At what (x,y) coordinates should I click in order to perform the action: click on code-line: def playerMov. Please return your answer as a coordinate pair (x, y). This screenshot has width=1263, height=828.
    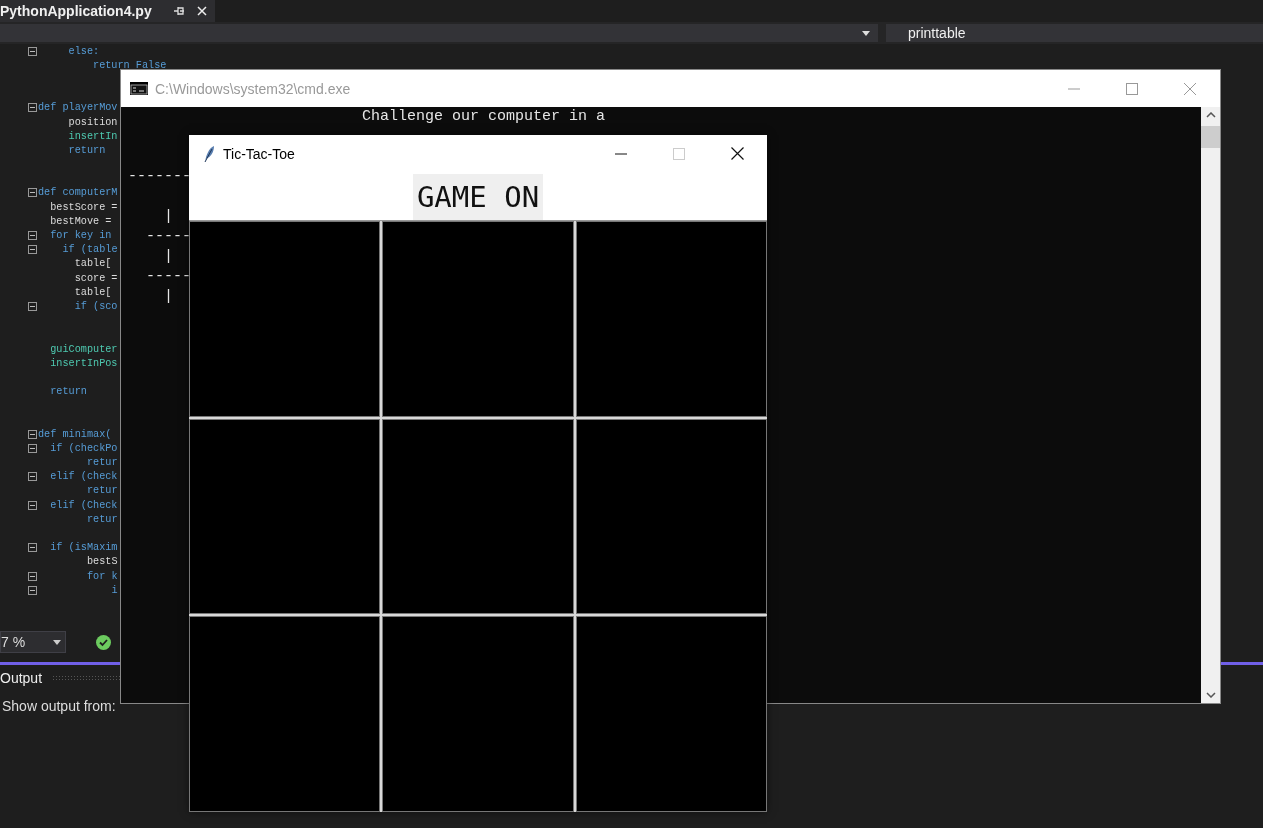
    Looking at the image, I should click on (78, 108).